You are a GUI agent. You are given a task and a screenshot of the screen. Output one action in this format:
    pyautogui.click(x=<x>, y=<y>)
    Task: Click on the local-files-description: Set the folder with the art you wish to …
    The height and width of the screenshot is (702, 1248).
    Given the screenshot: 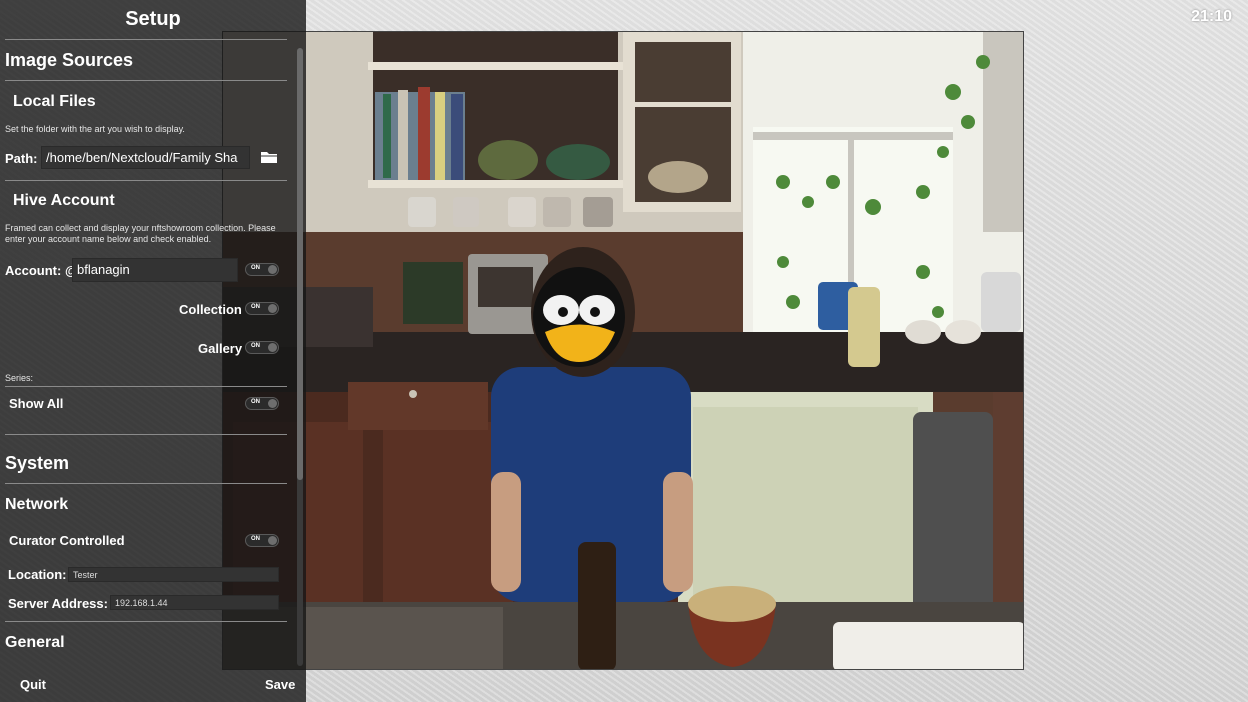 What is the action you would take?
    pyautogui.click(x=95, y=129)
    